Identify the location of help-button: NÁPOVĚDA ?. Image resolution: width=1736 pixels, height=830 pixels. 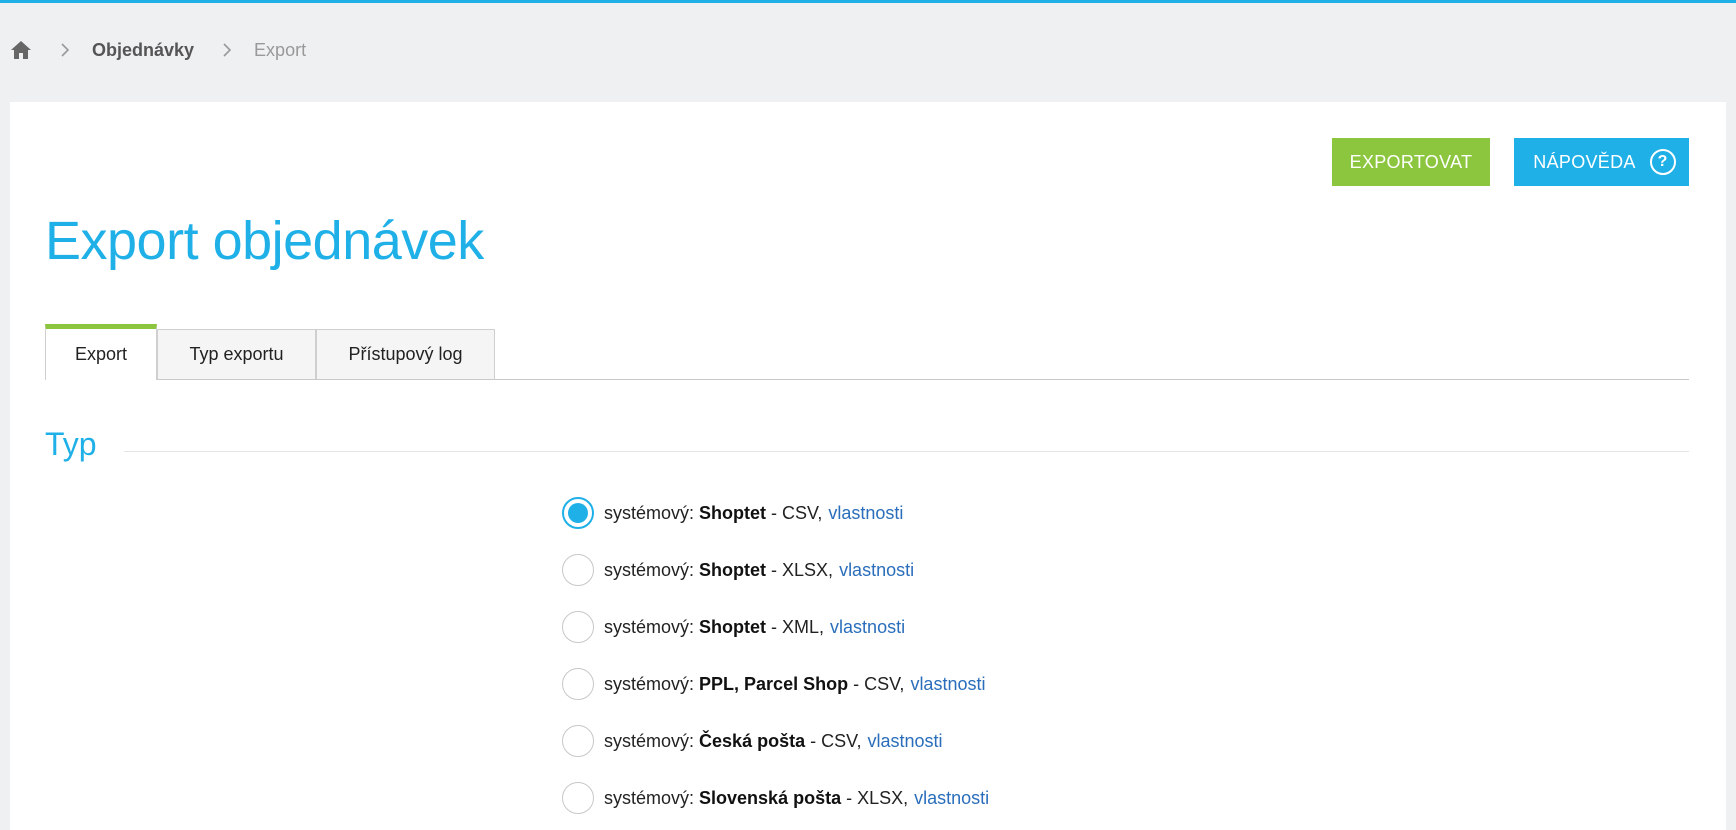
(1601, 162).